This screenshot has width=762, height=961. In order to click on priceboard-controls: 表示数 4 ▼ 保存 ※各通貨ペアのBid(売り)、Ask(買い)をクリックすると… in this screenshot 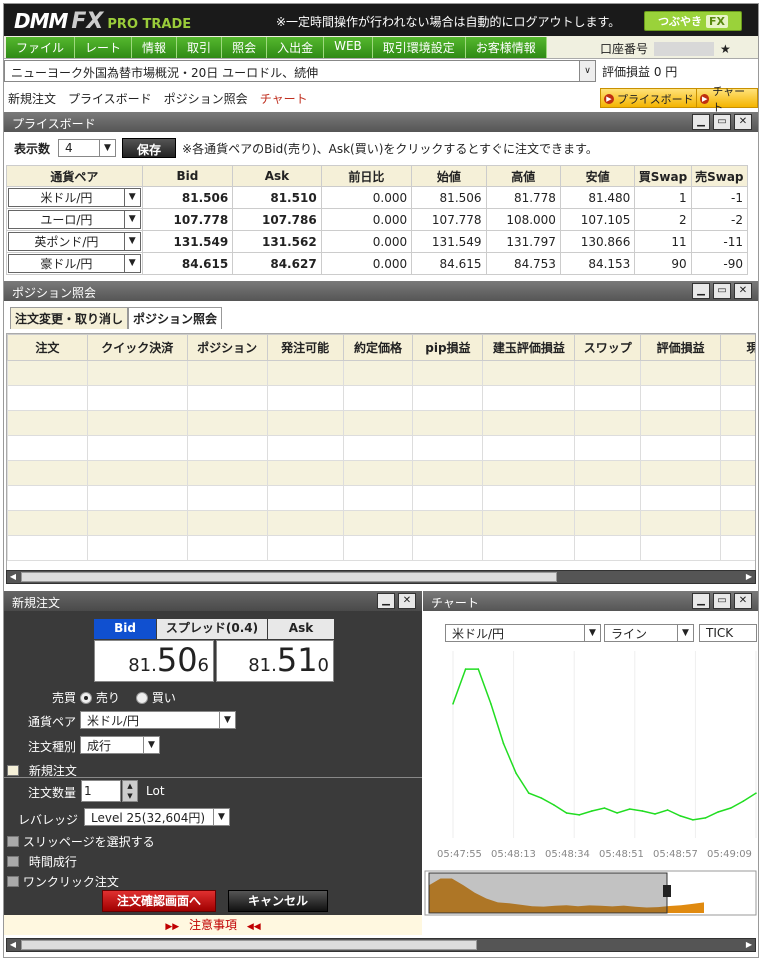, I will do `click(381, 148)`.